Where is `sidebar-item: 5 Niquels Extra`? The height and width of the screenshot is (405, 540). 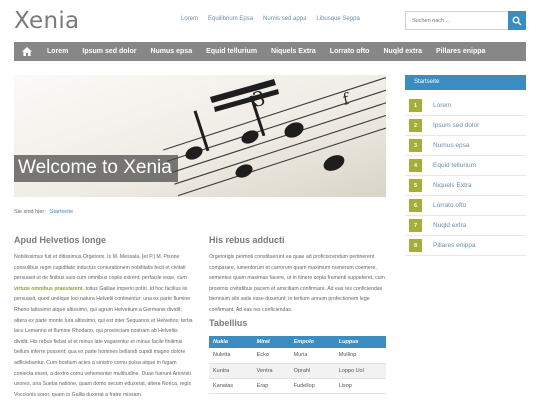
sidebar-item: 5 Niquels Extra is located at coordinates (465, 186).